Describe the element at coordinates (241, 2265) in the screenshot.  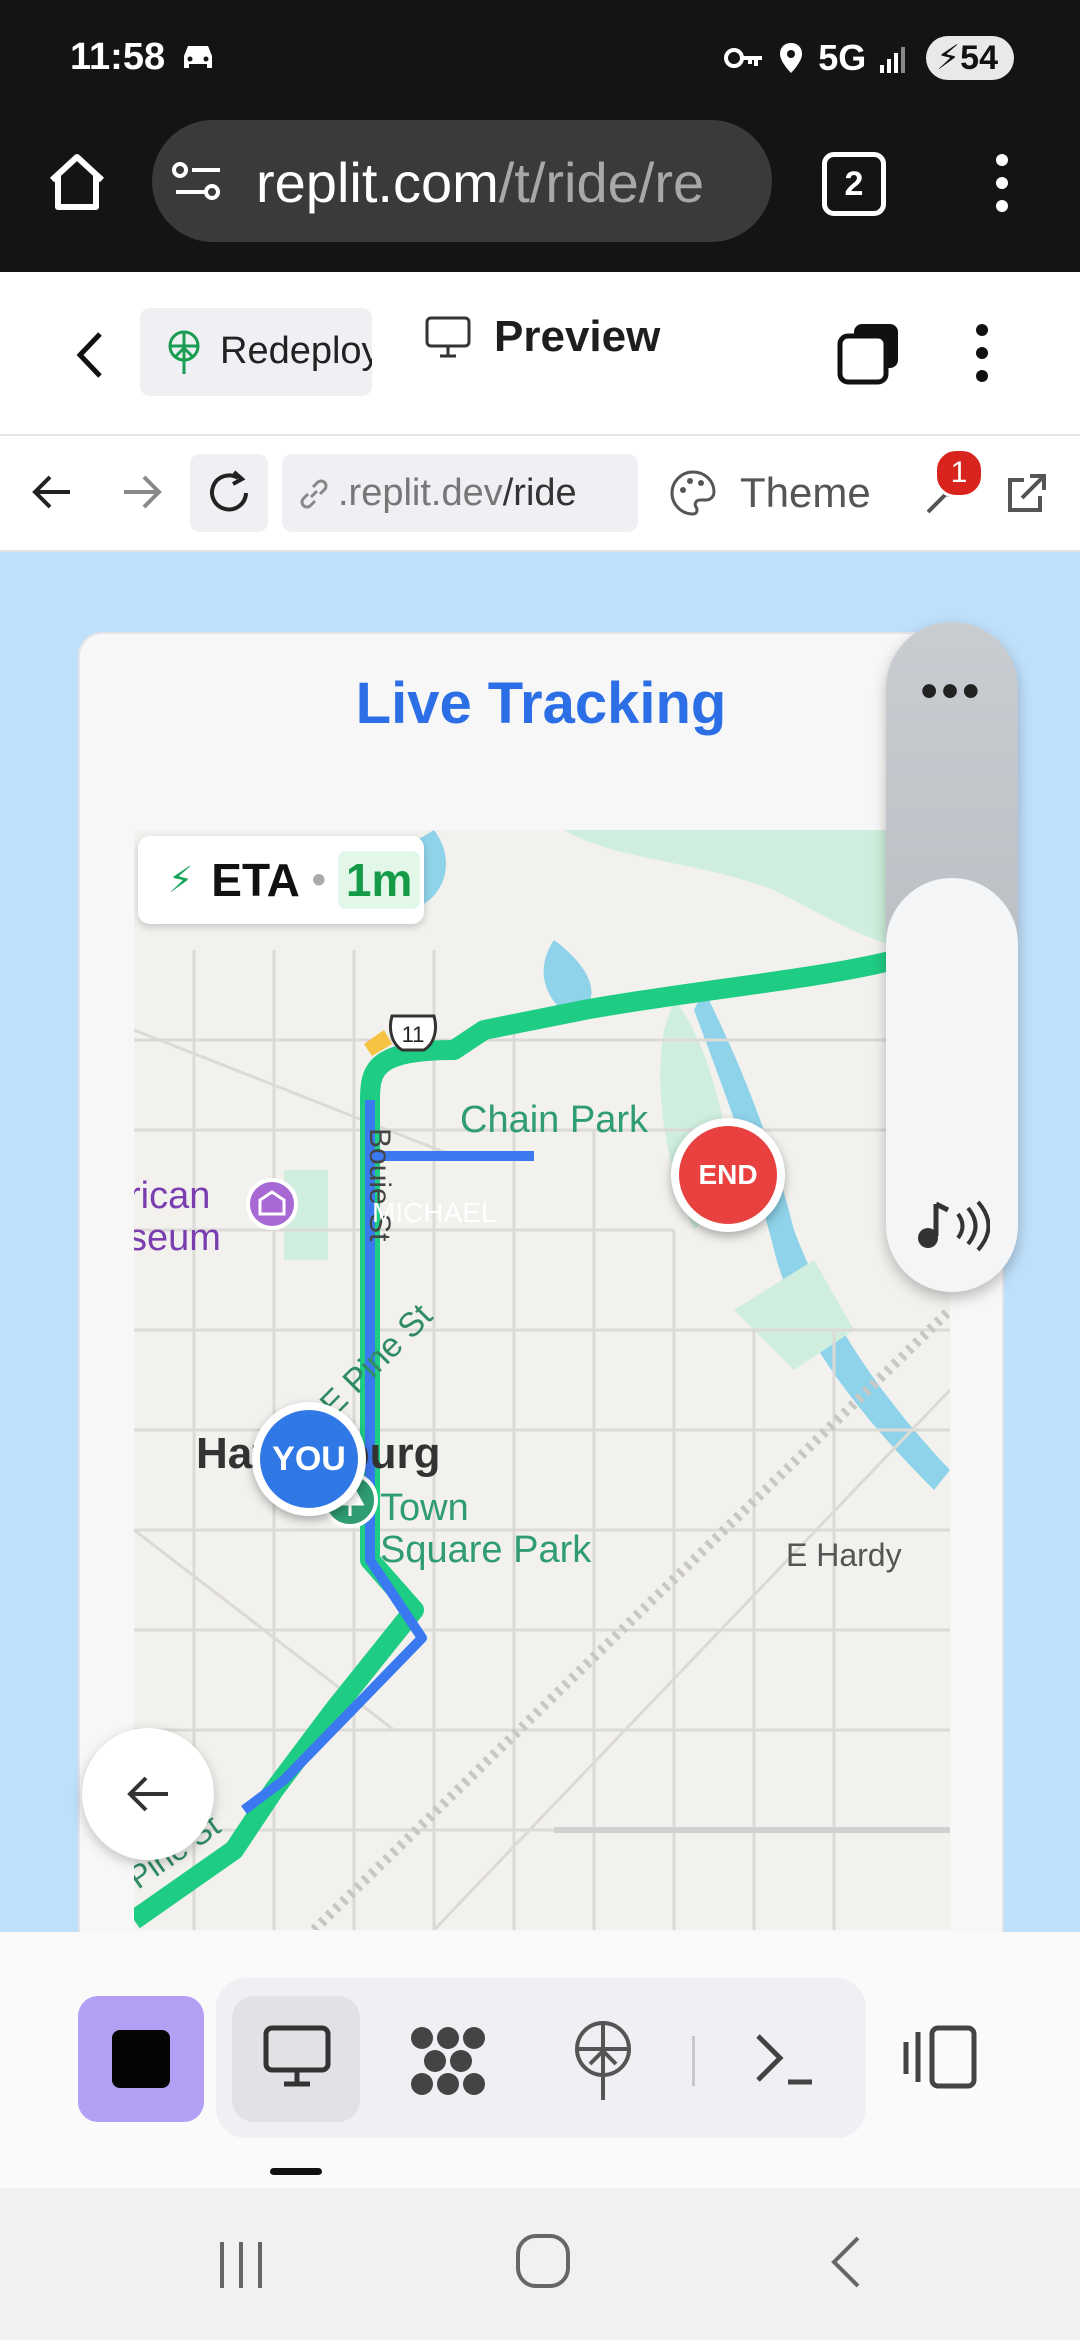
I see `recent-apps-icon` at that location.